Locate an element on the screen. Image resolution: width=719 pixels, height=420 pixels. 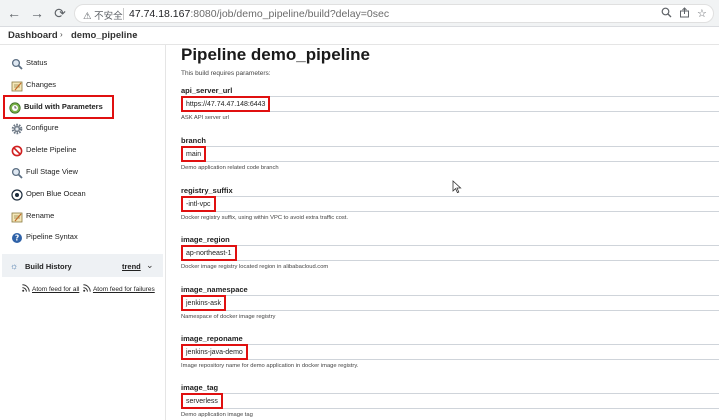
sidebar-item-label: Open Blue Ocean is located at coordinates (56, 193).